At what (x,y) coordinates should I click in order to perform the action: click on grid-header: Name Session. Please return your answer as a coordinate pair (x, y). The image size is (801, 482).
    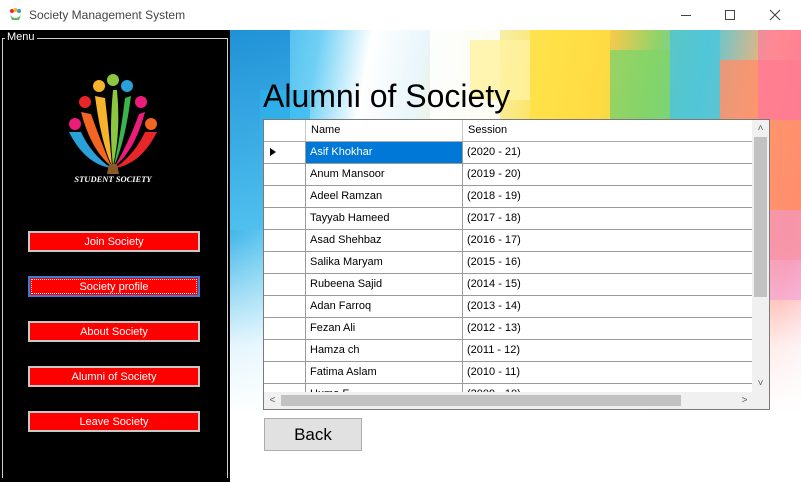
    Looking at the image, I should click on (508, 130).